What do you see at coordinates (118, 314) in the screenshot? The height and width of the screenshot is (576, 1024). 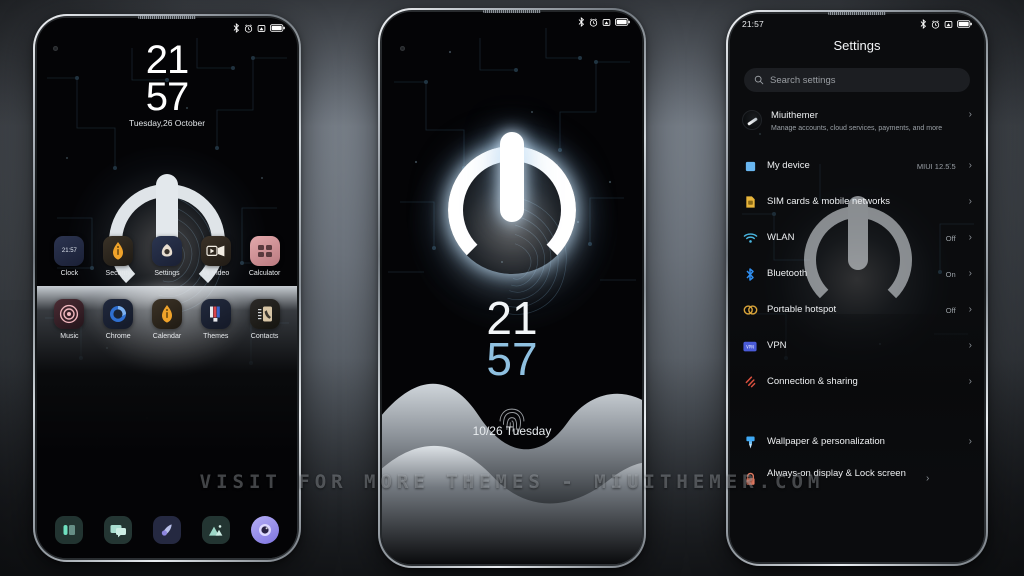 I see `chrome-app-icon` at bounding box center [118, 314].